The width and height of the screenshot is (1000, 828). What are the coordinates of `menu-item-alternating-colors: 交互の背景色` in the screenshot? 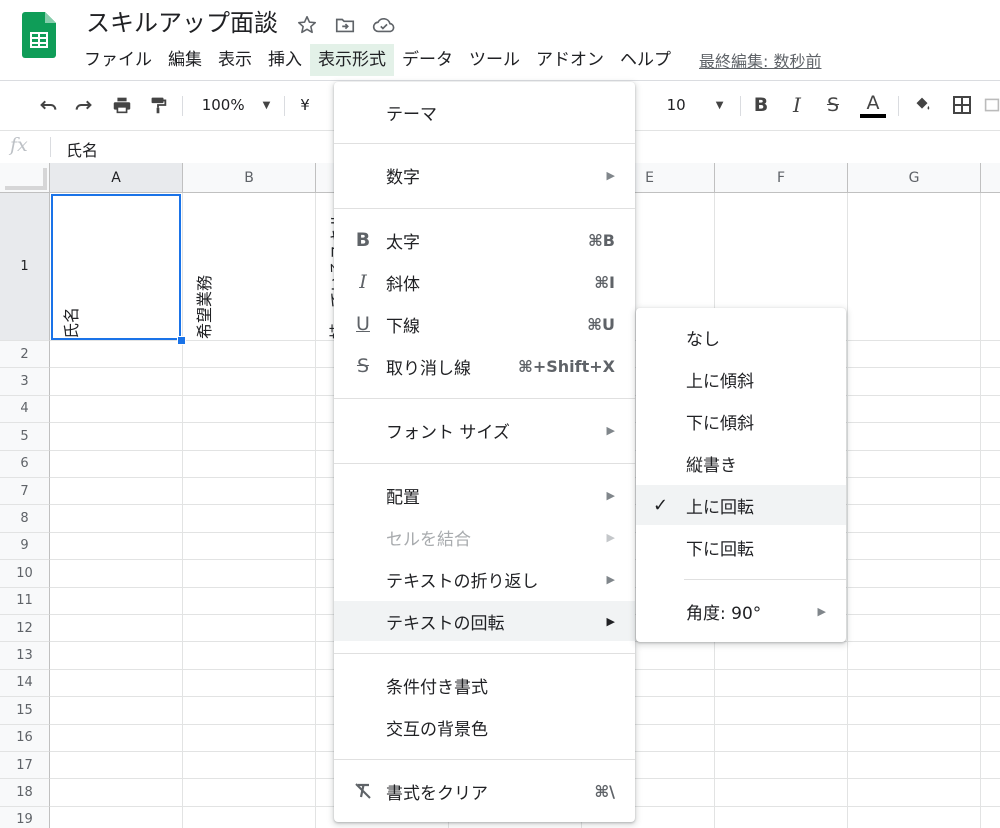 It's located at (484, 727).